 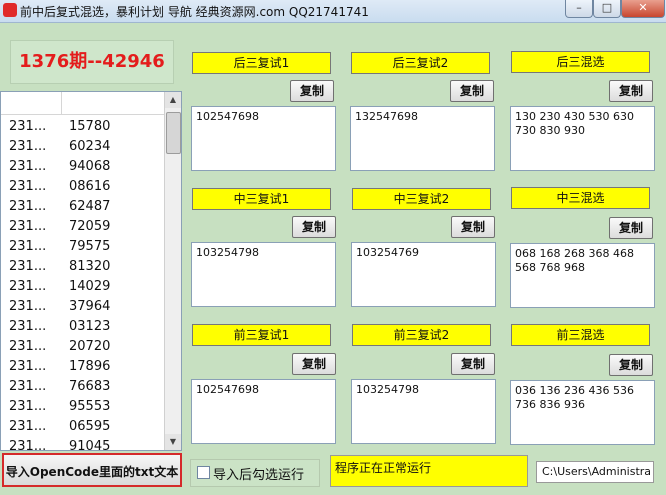 What do you see at coordinates (90, 445) in the screenshot?
I see `list-item-number: 91045` at bounding box center [90, 445].